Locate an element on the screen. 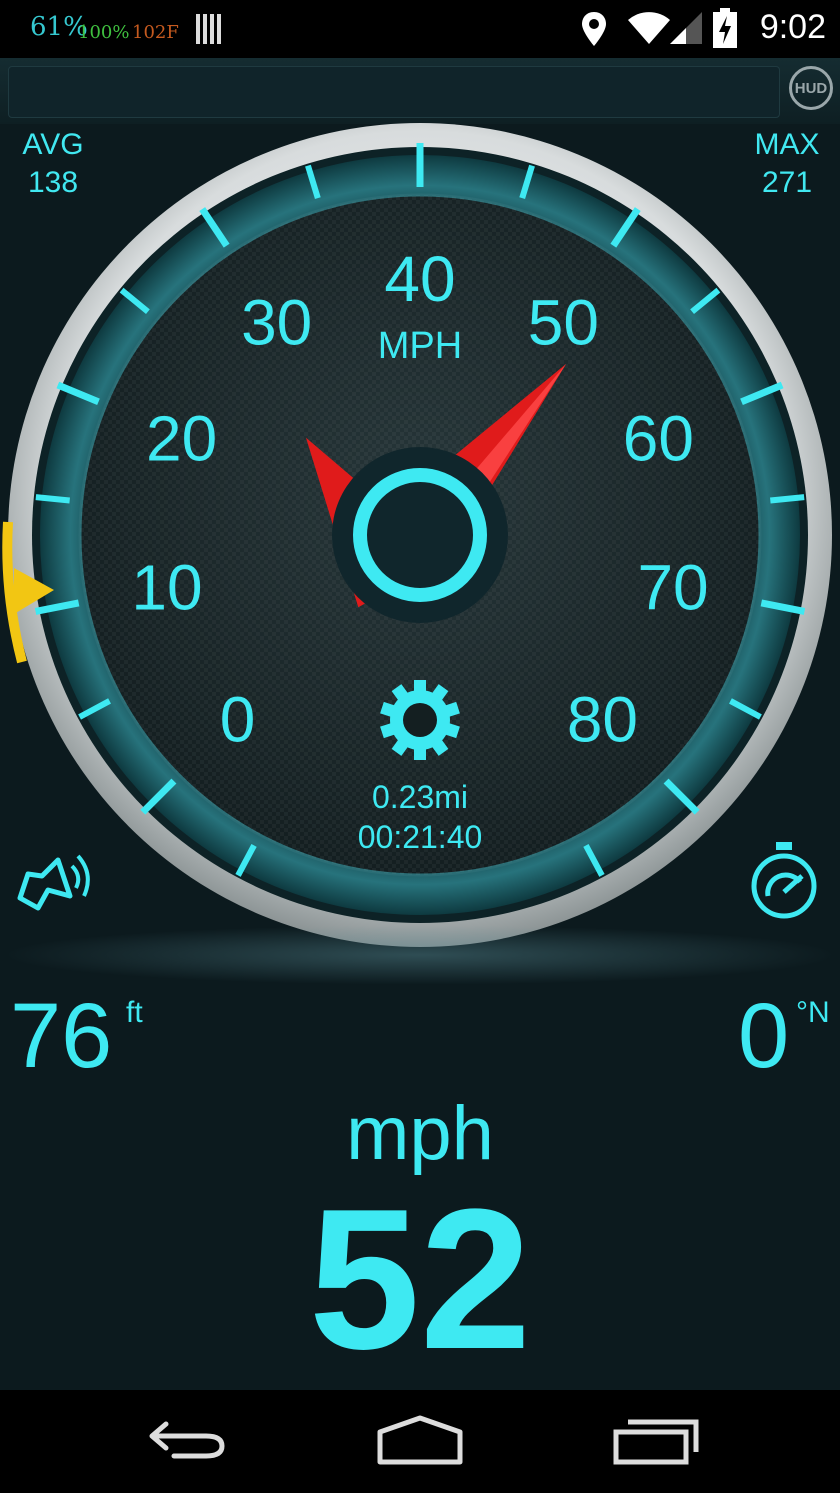  navigation-bar is located at coordinates (420, 1441).